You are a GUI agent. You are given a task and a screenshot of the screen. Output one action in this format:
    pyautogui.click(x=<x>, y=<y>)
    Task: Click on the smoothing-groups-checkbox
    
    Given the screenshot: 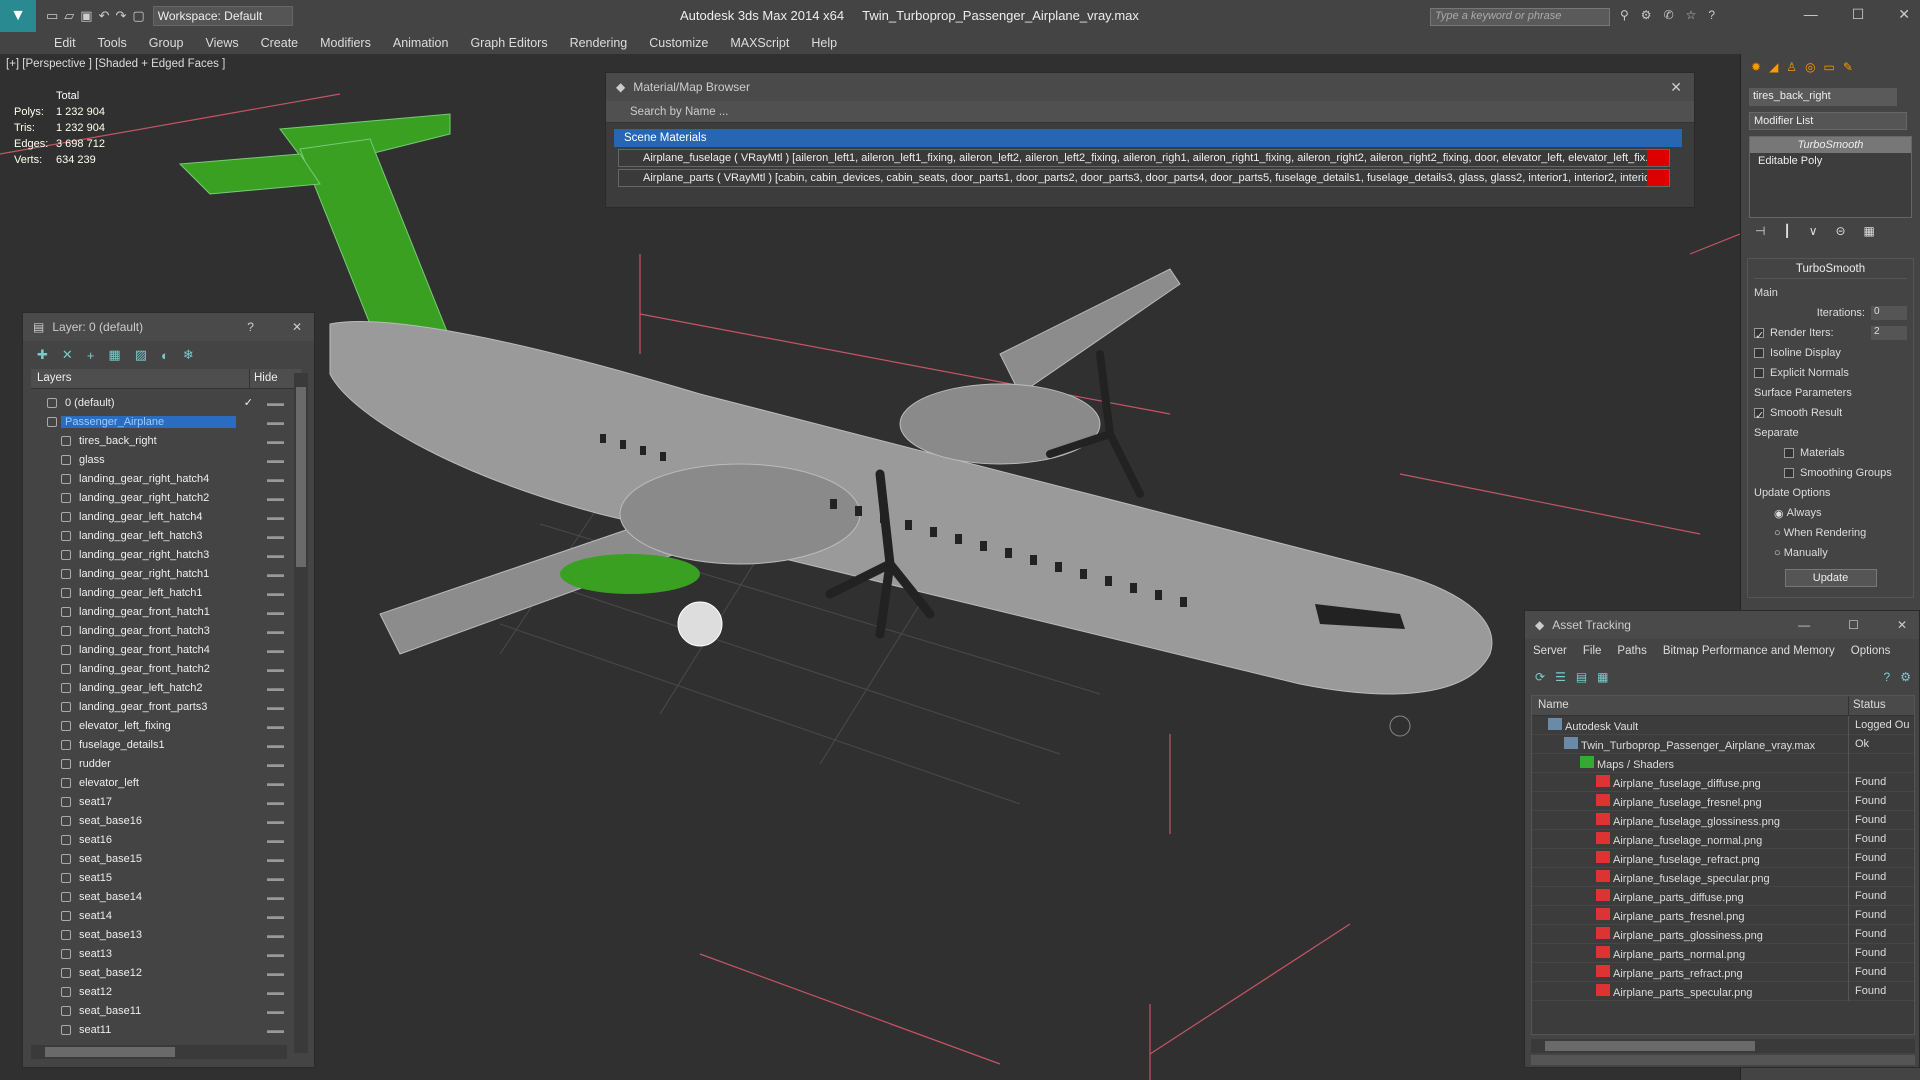 What is the action you would take?
    pyautogui.click(x=1789, y=473)
    